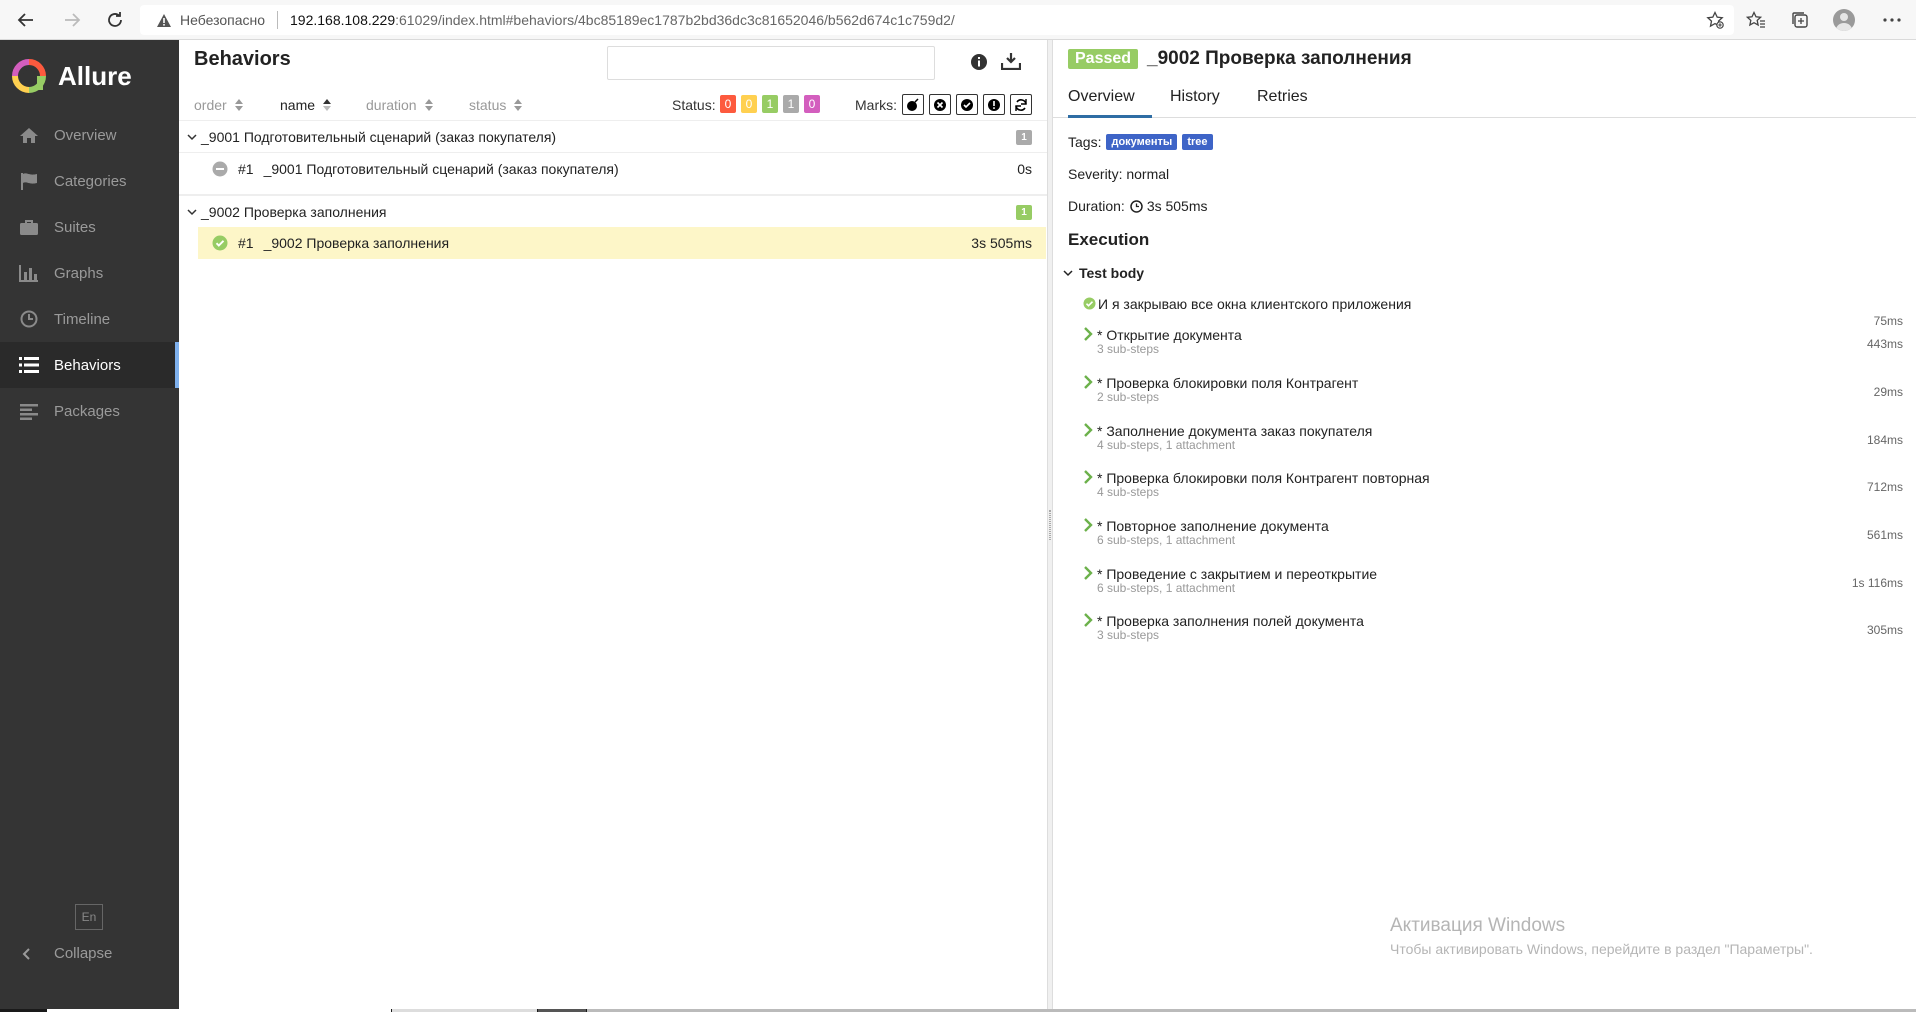 Image resolution: width=1916 pixels, height=1012 pixels. Describe the element at coordinates (220, 243) in the screenshot. I see `passed-status-icon` at that location.